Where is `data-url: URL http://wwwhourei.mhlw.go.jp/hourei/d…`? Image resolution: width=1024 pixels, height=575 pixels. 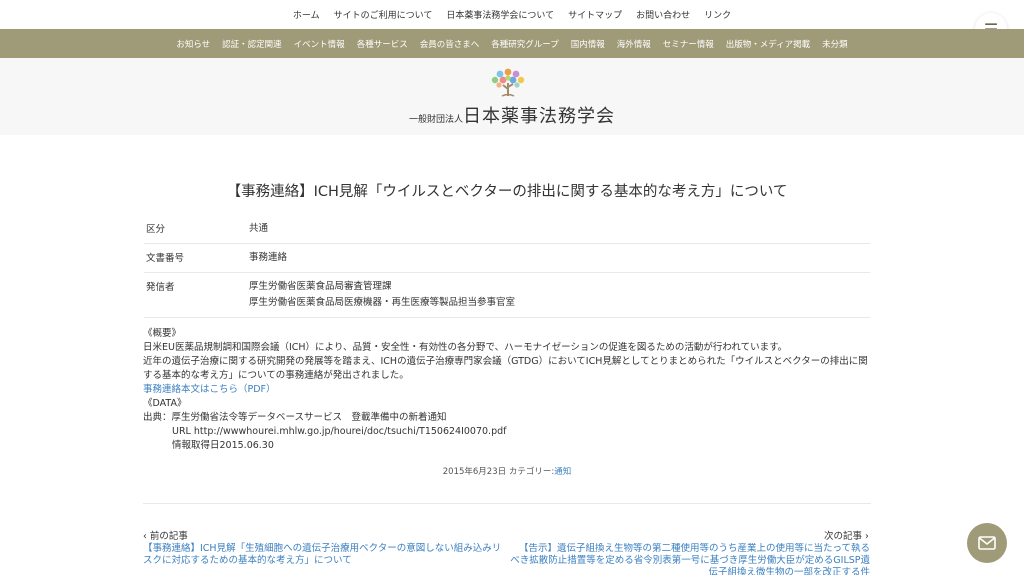
data-url: URL http://wwwhourei.mhlw.go.jp/hourei/d… is located at coordinates (339, 431).